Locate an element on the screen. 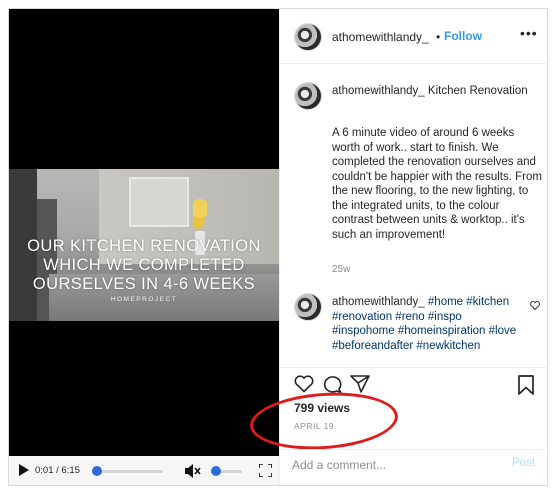  flowers is located at coordinates (200, 215).